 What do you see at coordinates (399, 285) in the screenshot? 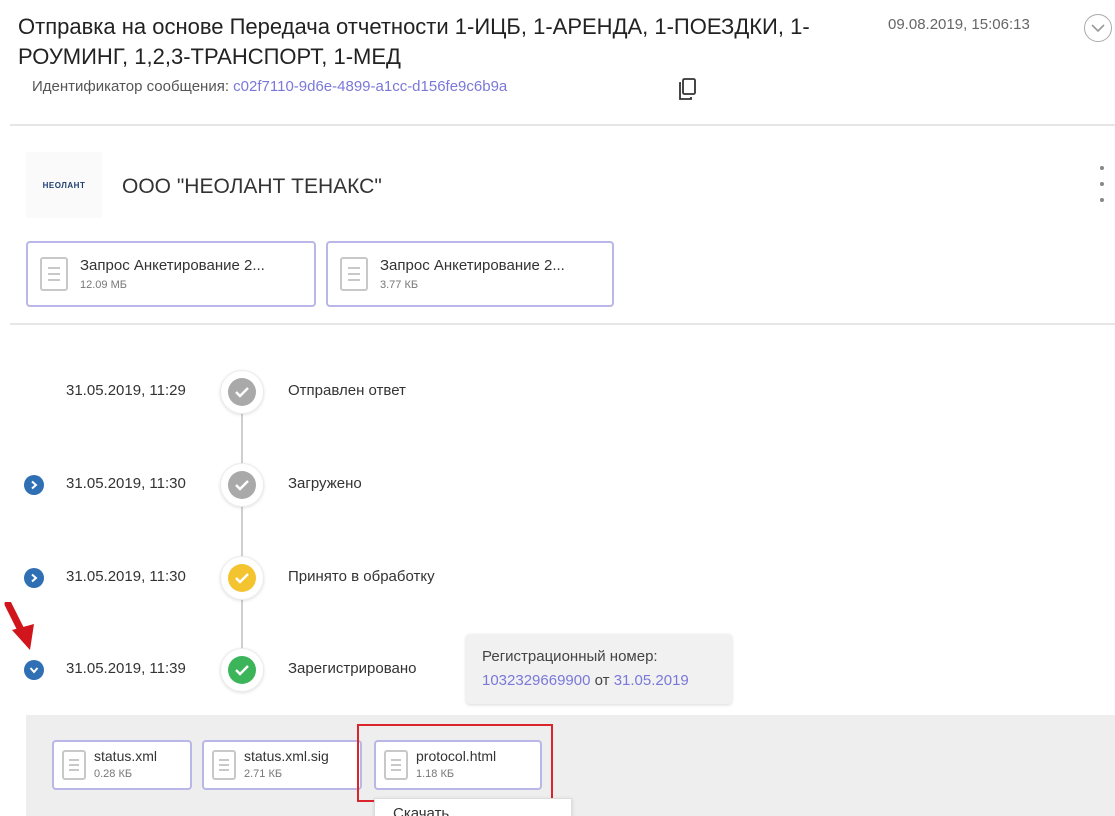
I see `attachment-size: 3.77 КБ` at bounding box center [399, 285].